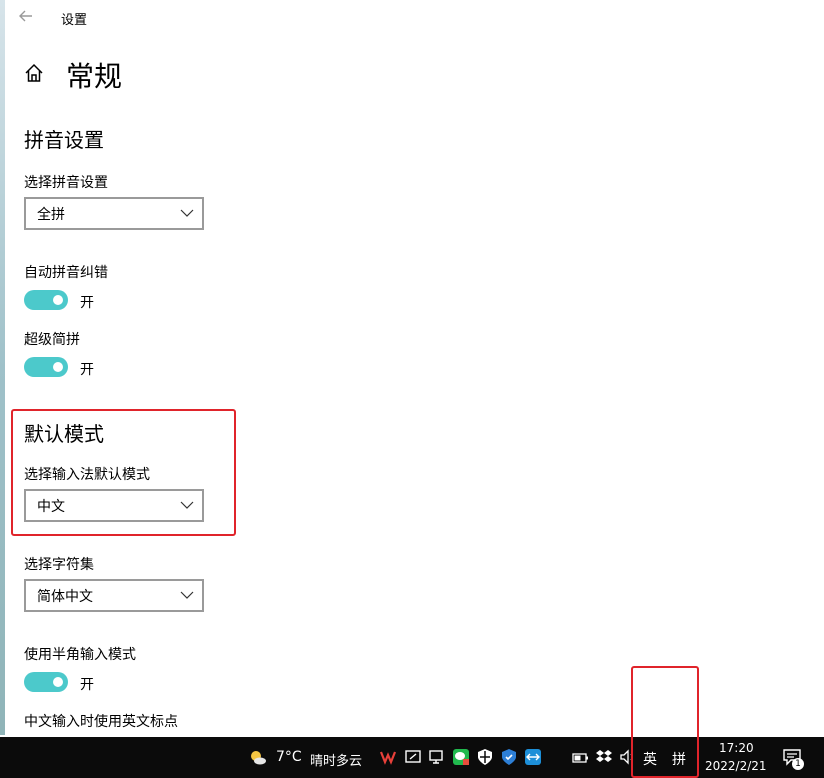 Image resolution: width=824 pixels, height=778 pixels. Describe the element at coordinates (64, 434) in the screenshot. I see `section-heading-default-mode: 默认模式` at that location.